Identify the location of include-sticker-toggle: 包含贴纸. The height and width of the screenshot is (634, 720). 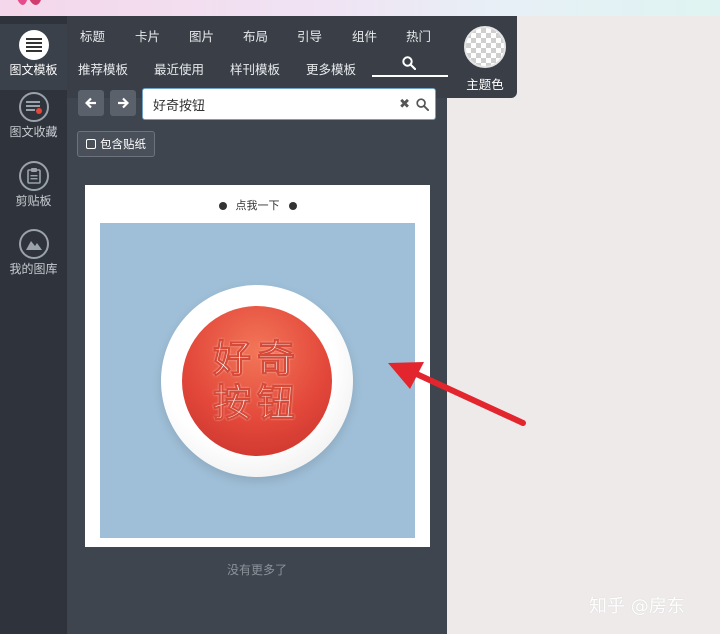
(116, 144).